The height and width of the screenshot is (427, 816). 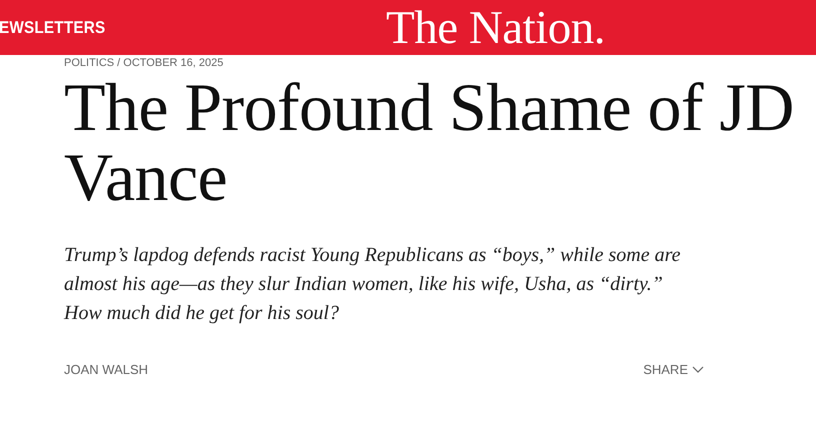 What do you see at coordinates (53, 28) in the screenshot?
I see `newsletters-link: EWSLETTERS` at bounding box center [53, 28].